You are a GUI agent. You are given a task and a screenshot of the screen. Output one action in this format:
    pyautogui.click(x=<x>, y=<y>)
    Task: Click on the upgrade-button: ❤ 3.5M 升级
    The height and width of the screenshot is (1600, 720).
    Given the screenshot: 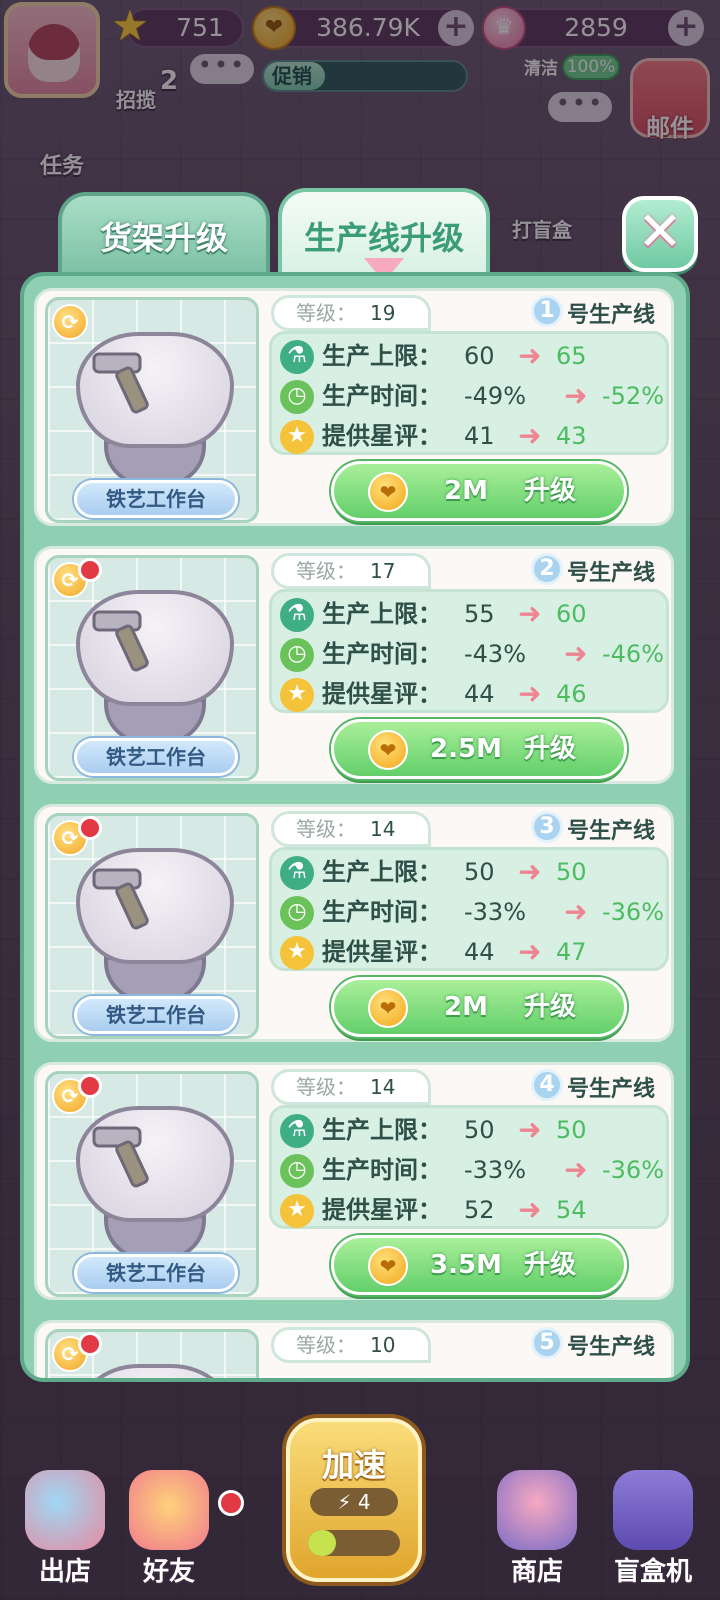 What is the action you would take?
    pyautogui.click(x=479, y=1265)
    